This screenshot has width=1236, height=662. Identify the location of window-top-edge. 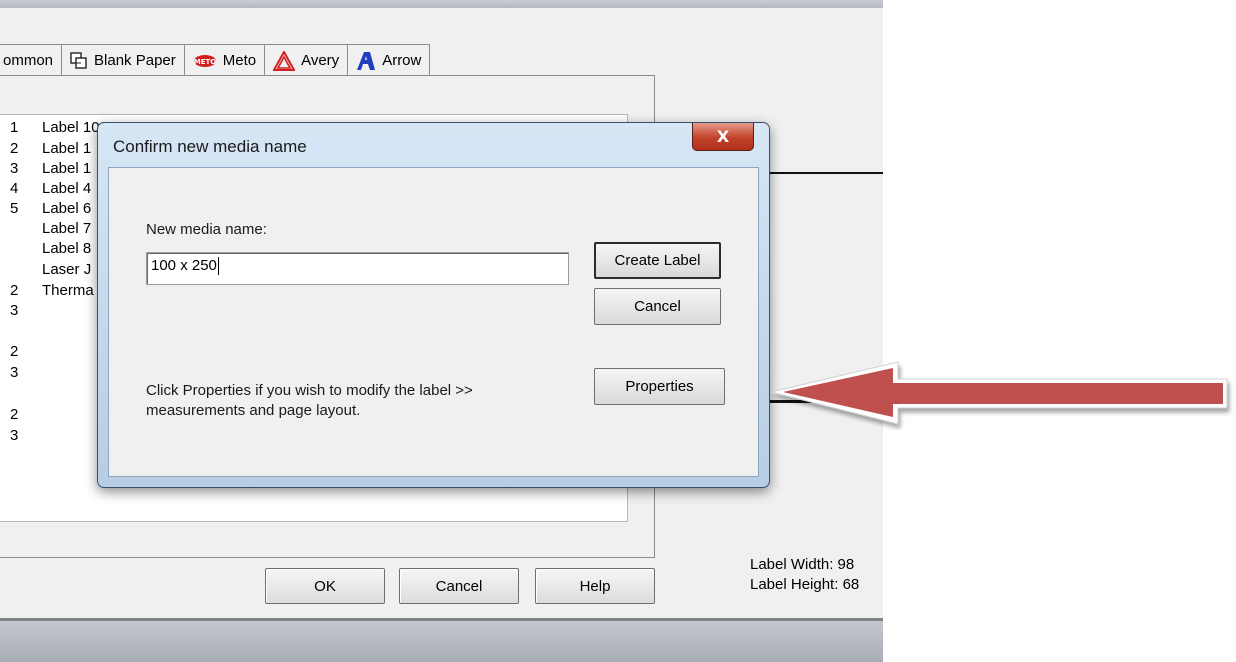
(441, 4).